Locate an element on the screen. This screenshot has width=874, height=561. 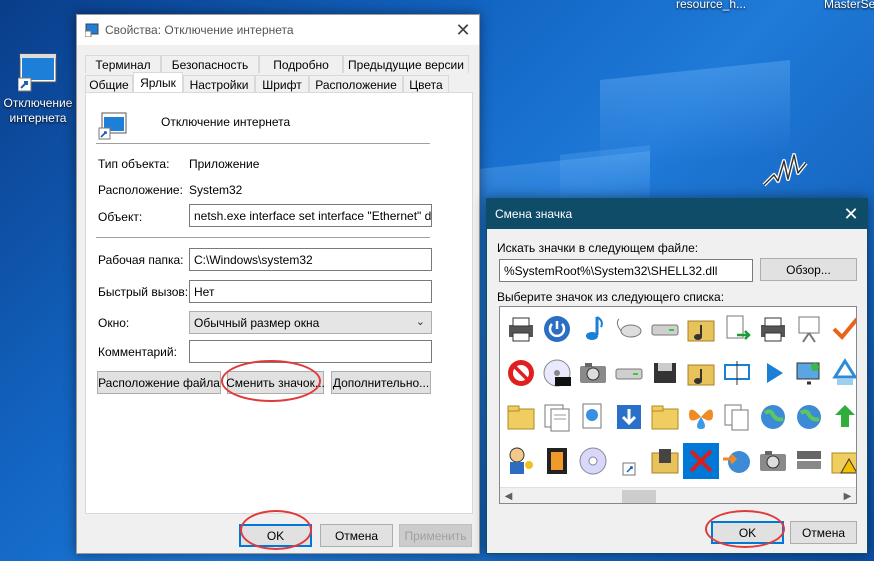
copy-icon is located at coordinates (737, 417).